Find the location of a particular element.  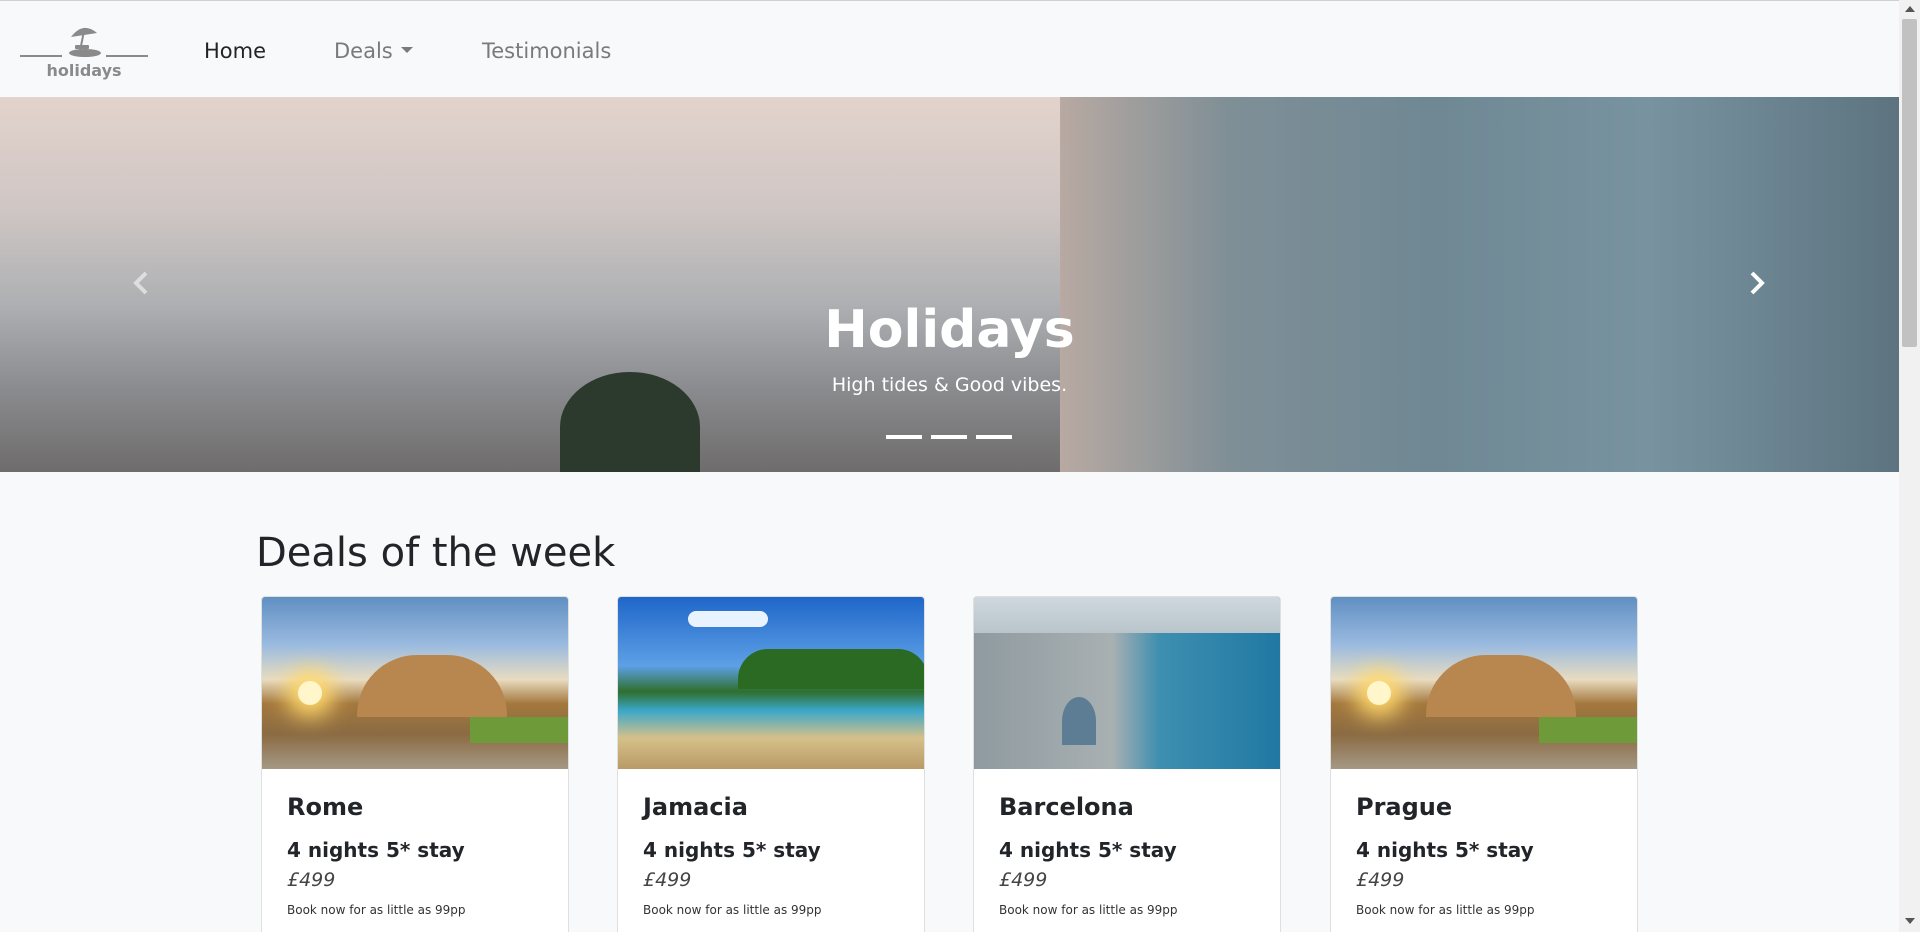

card-title: Jamacia is located at coordinates (695, 807).